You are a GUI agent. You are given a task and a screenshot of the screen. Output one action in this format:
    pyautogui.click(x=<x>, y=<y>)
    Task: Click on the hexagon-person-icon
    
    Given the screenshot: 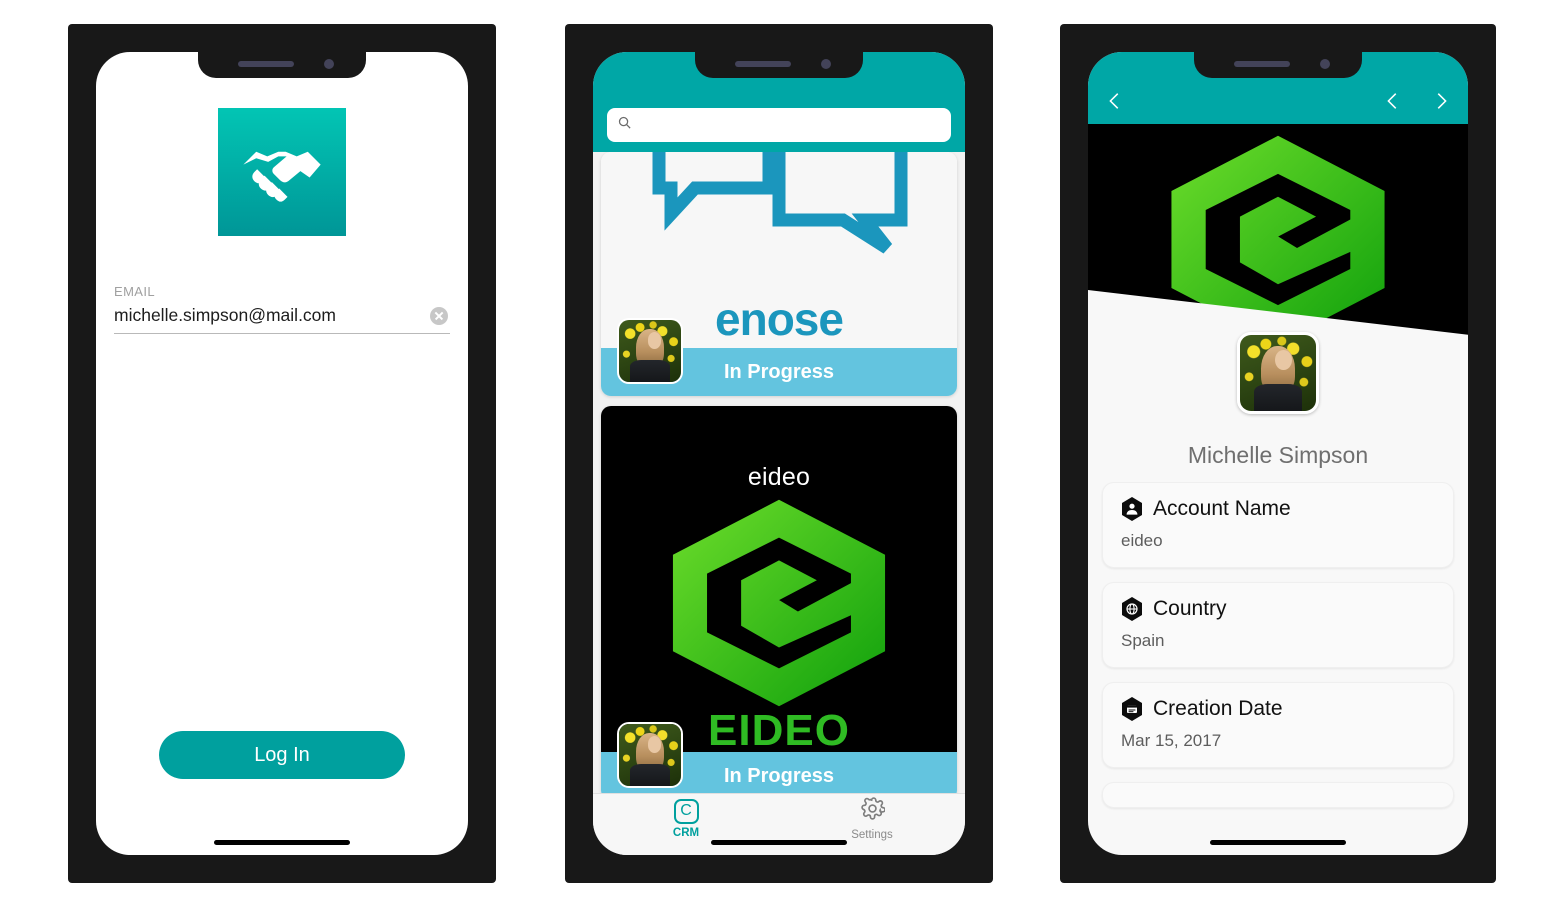 What is the action you would take?
    pyautogui.click(x=1132, y=509)
    